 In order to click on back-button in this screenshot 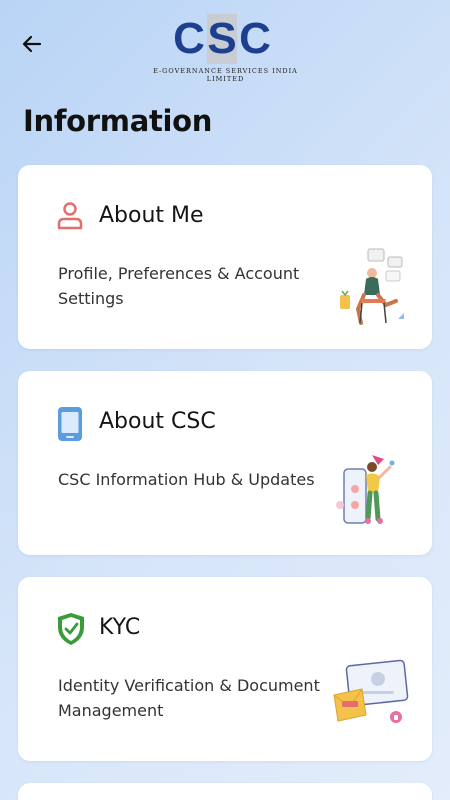, I will do `click(32, 44)`.